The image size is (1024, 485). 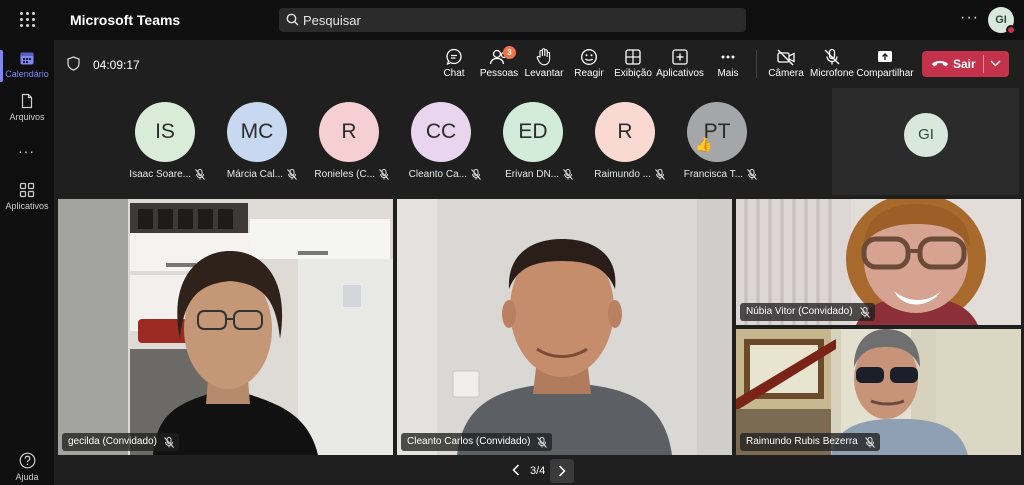 I want to click on rail-label-calendar: Calendário, so click(x=27, y=74).